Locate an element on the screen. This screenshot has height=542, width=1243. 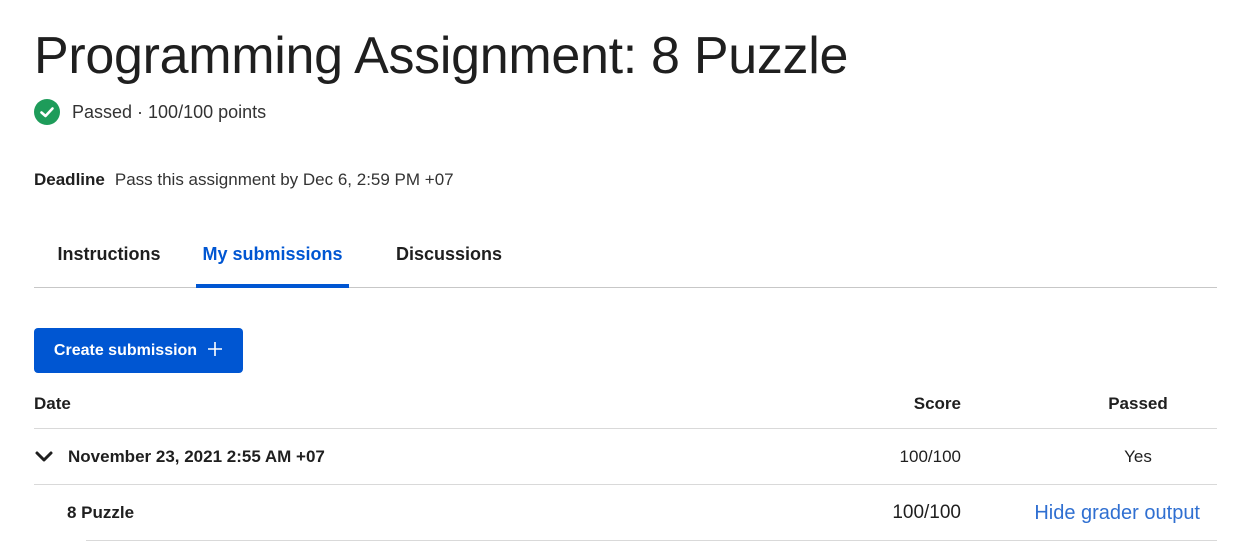
status-summary: Passed · 100/100 points is located at coordinates (150, 112).